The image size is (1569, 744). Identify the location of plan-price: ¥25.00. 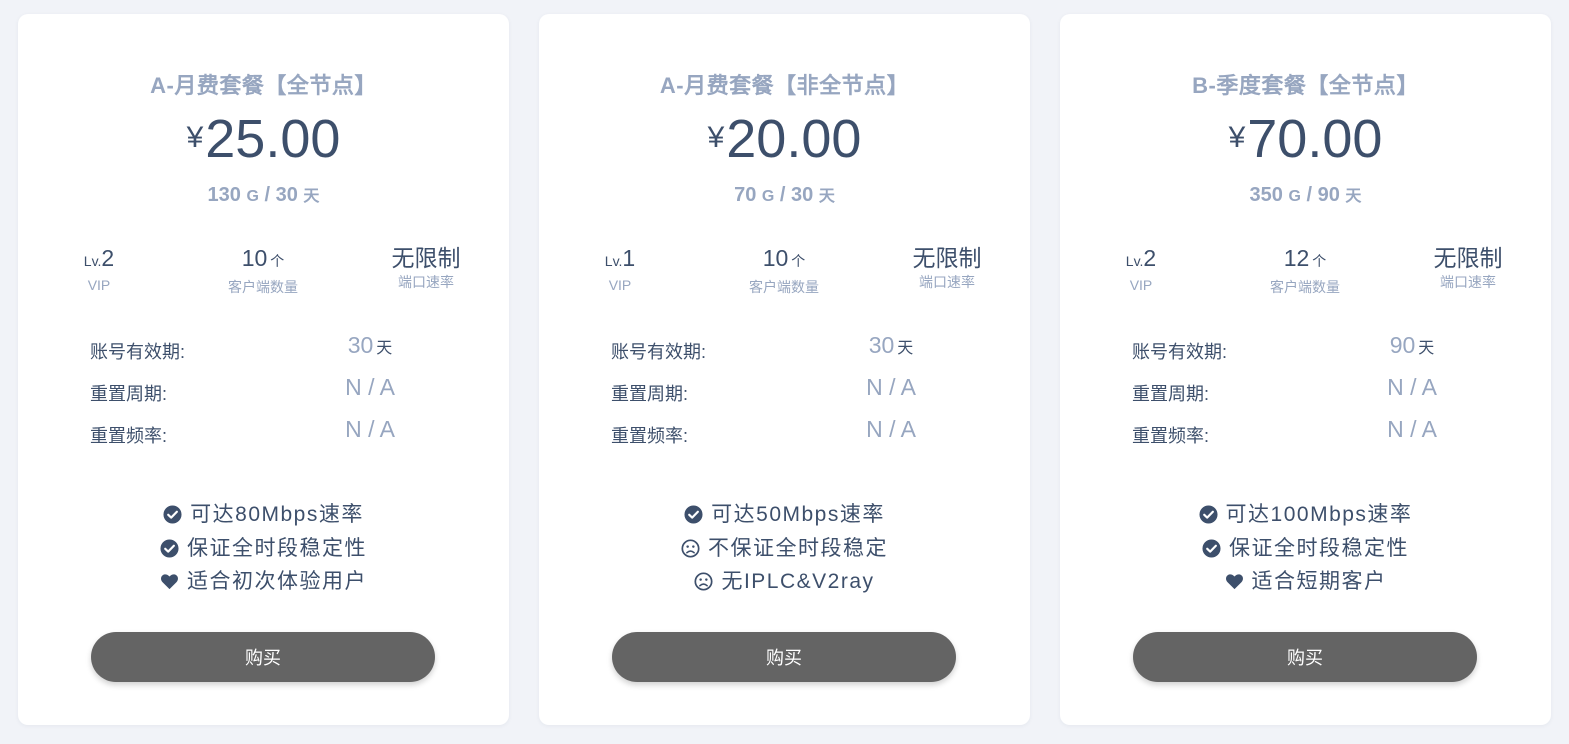
(263, 145).